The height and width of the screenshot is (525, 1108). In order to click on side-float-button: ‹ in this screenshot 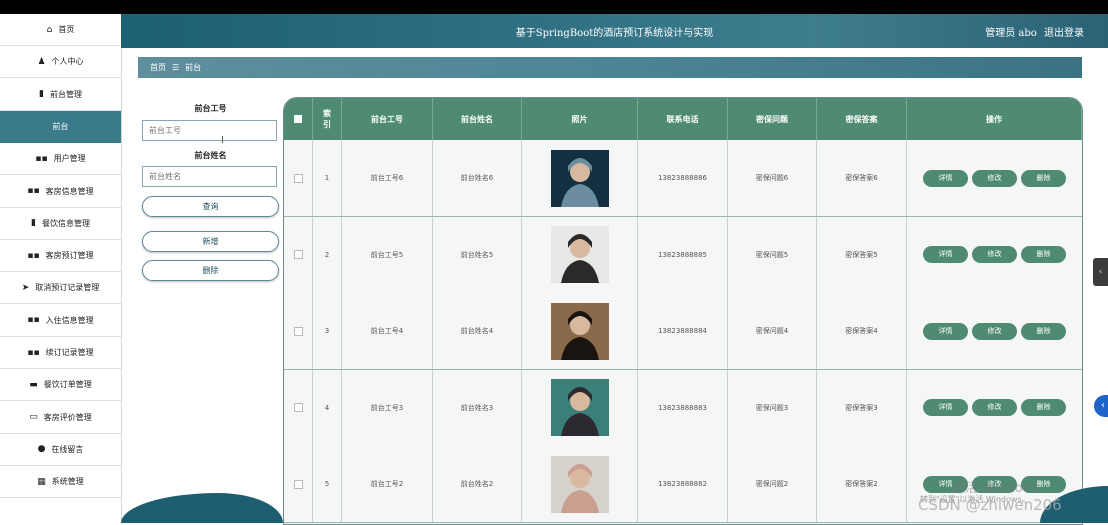, I will do `click(1101, 406)`.